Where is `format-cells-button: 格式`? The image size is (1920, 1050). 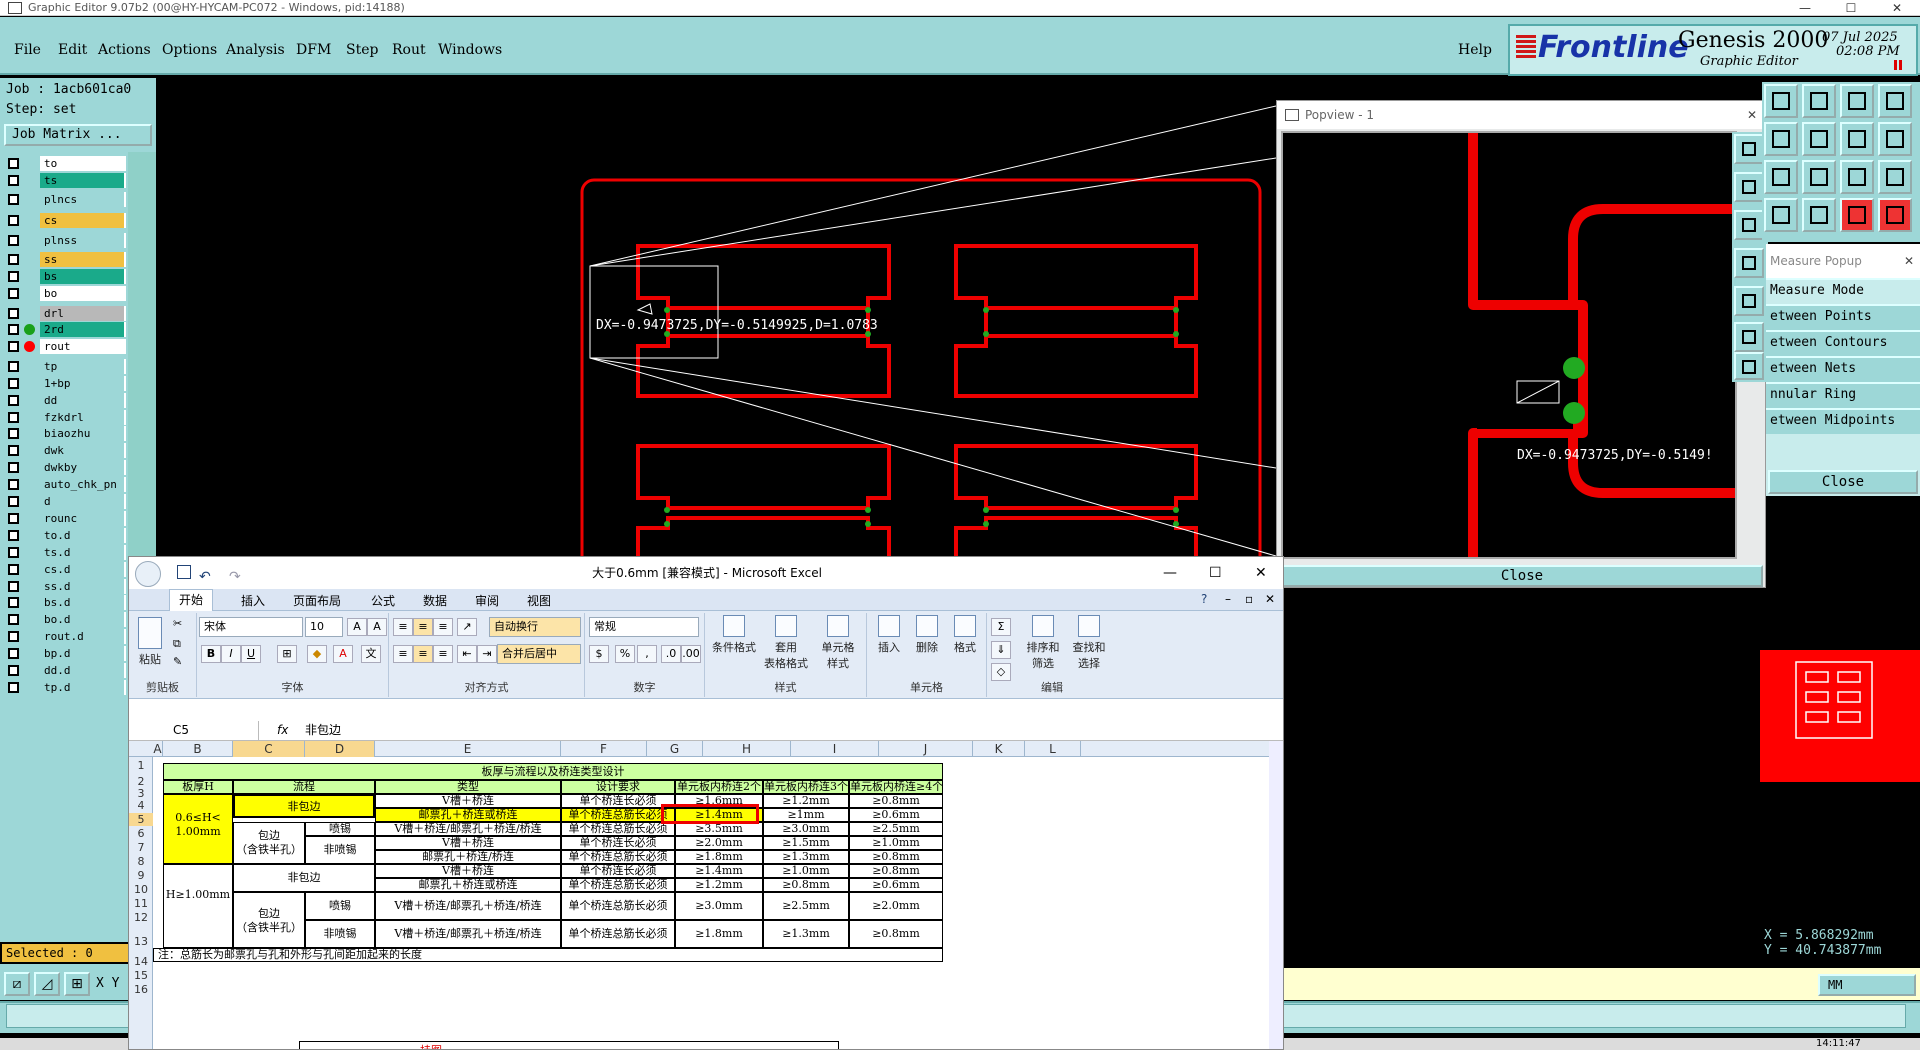 format-cells-button: 格式 is located at coordinates (965, 635).